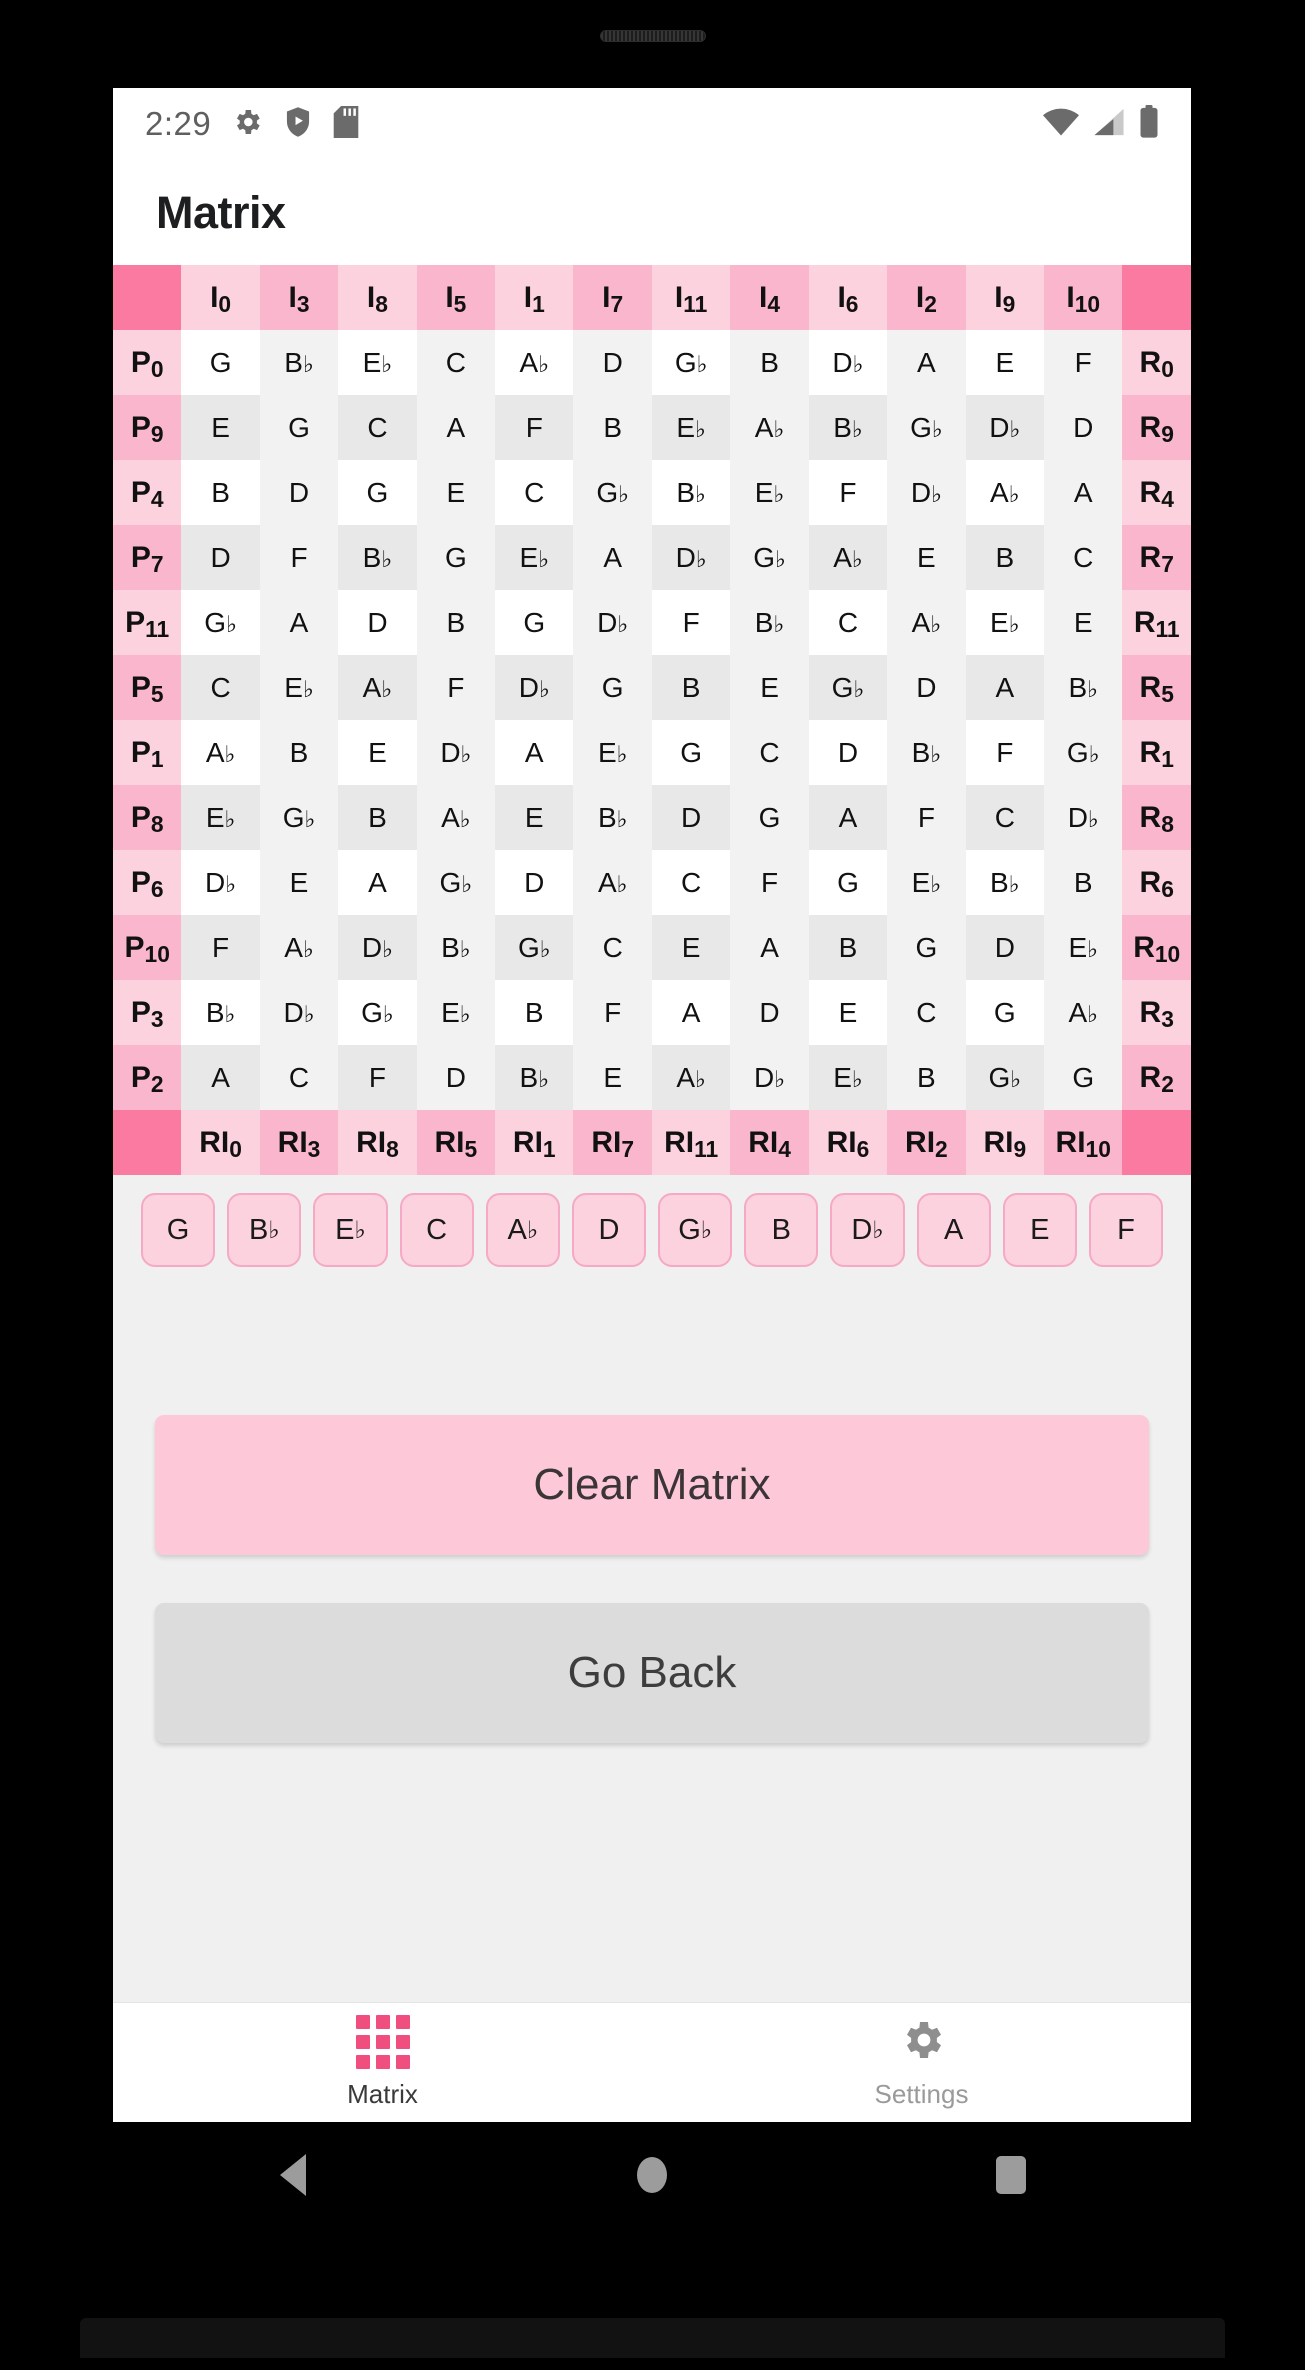  Describe the element at coordinates (292, 2174) in the screenshot. I see `android-back-button` at that location.